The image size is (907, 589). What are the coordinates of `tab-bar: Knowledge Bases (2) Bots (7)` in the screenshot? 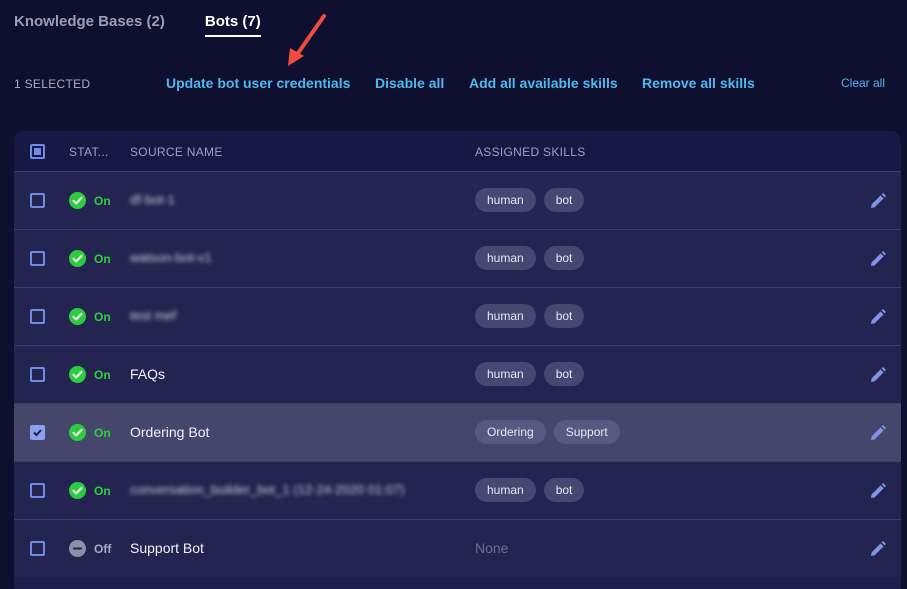 It's located at (157, 25).